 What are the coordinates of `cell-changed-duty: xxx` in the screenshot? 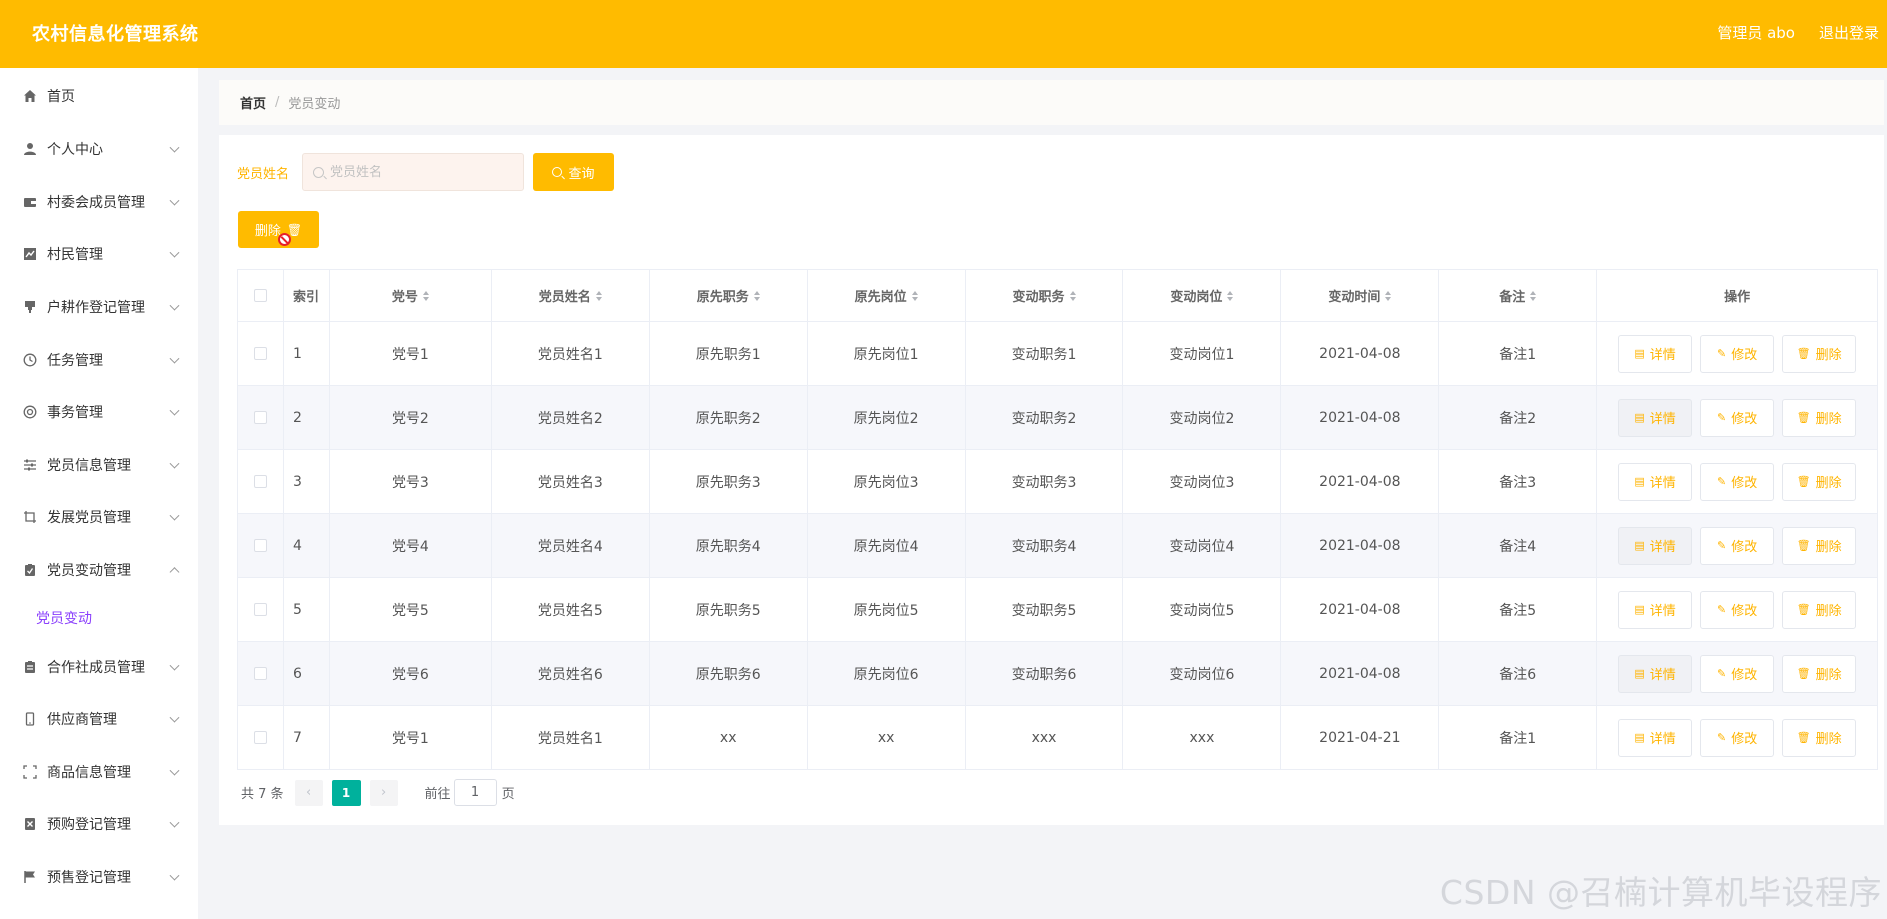 It's located at (1044, 738).